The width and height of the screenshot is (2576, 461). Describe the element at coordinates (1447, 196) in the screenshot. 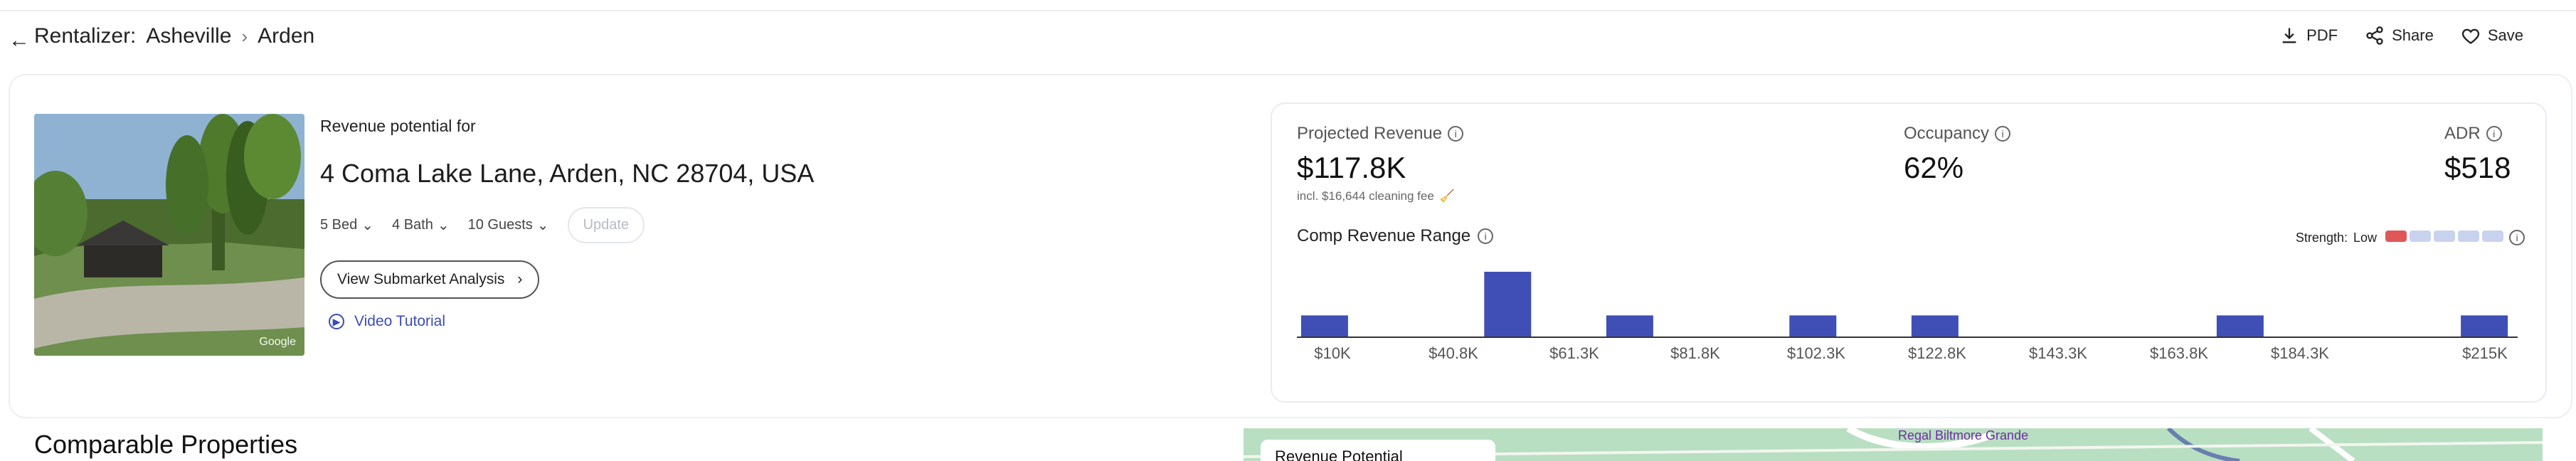

I see `broom-icon: 🧹` at that location.